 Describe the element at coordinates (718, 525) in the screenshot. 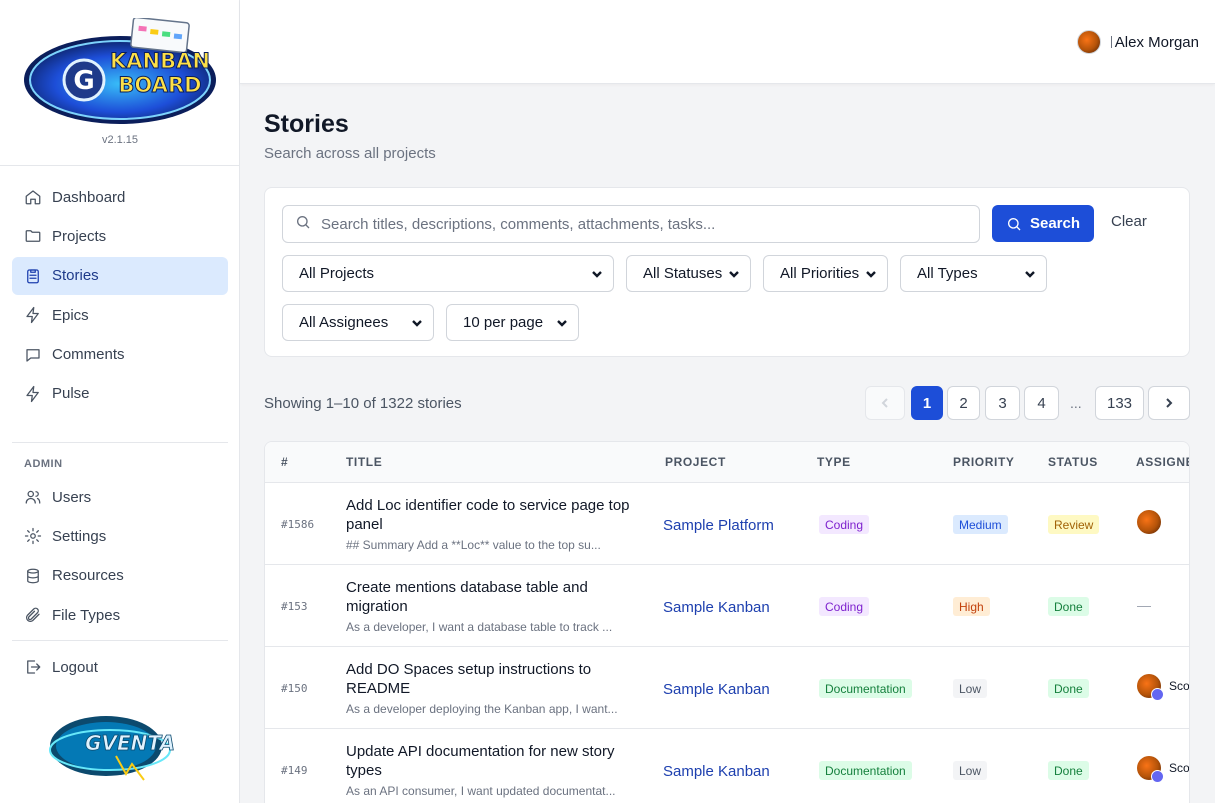

I see `story-project-link: Sample Platform` at that location.